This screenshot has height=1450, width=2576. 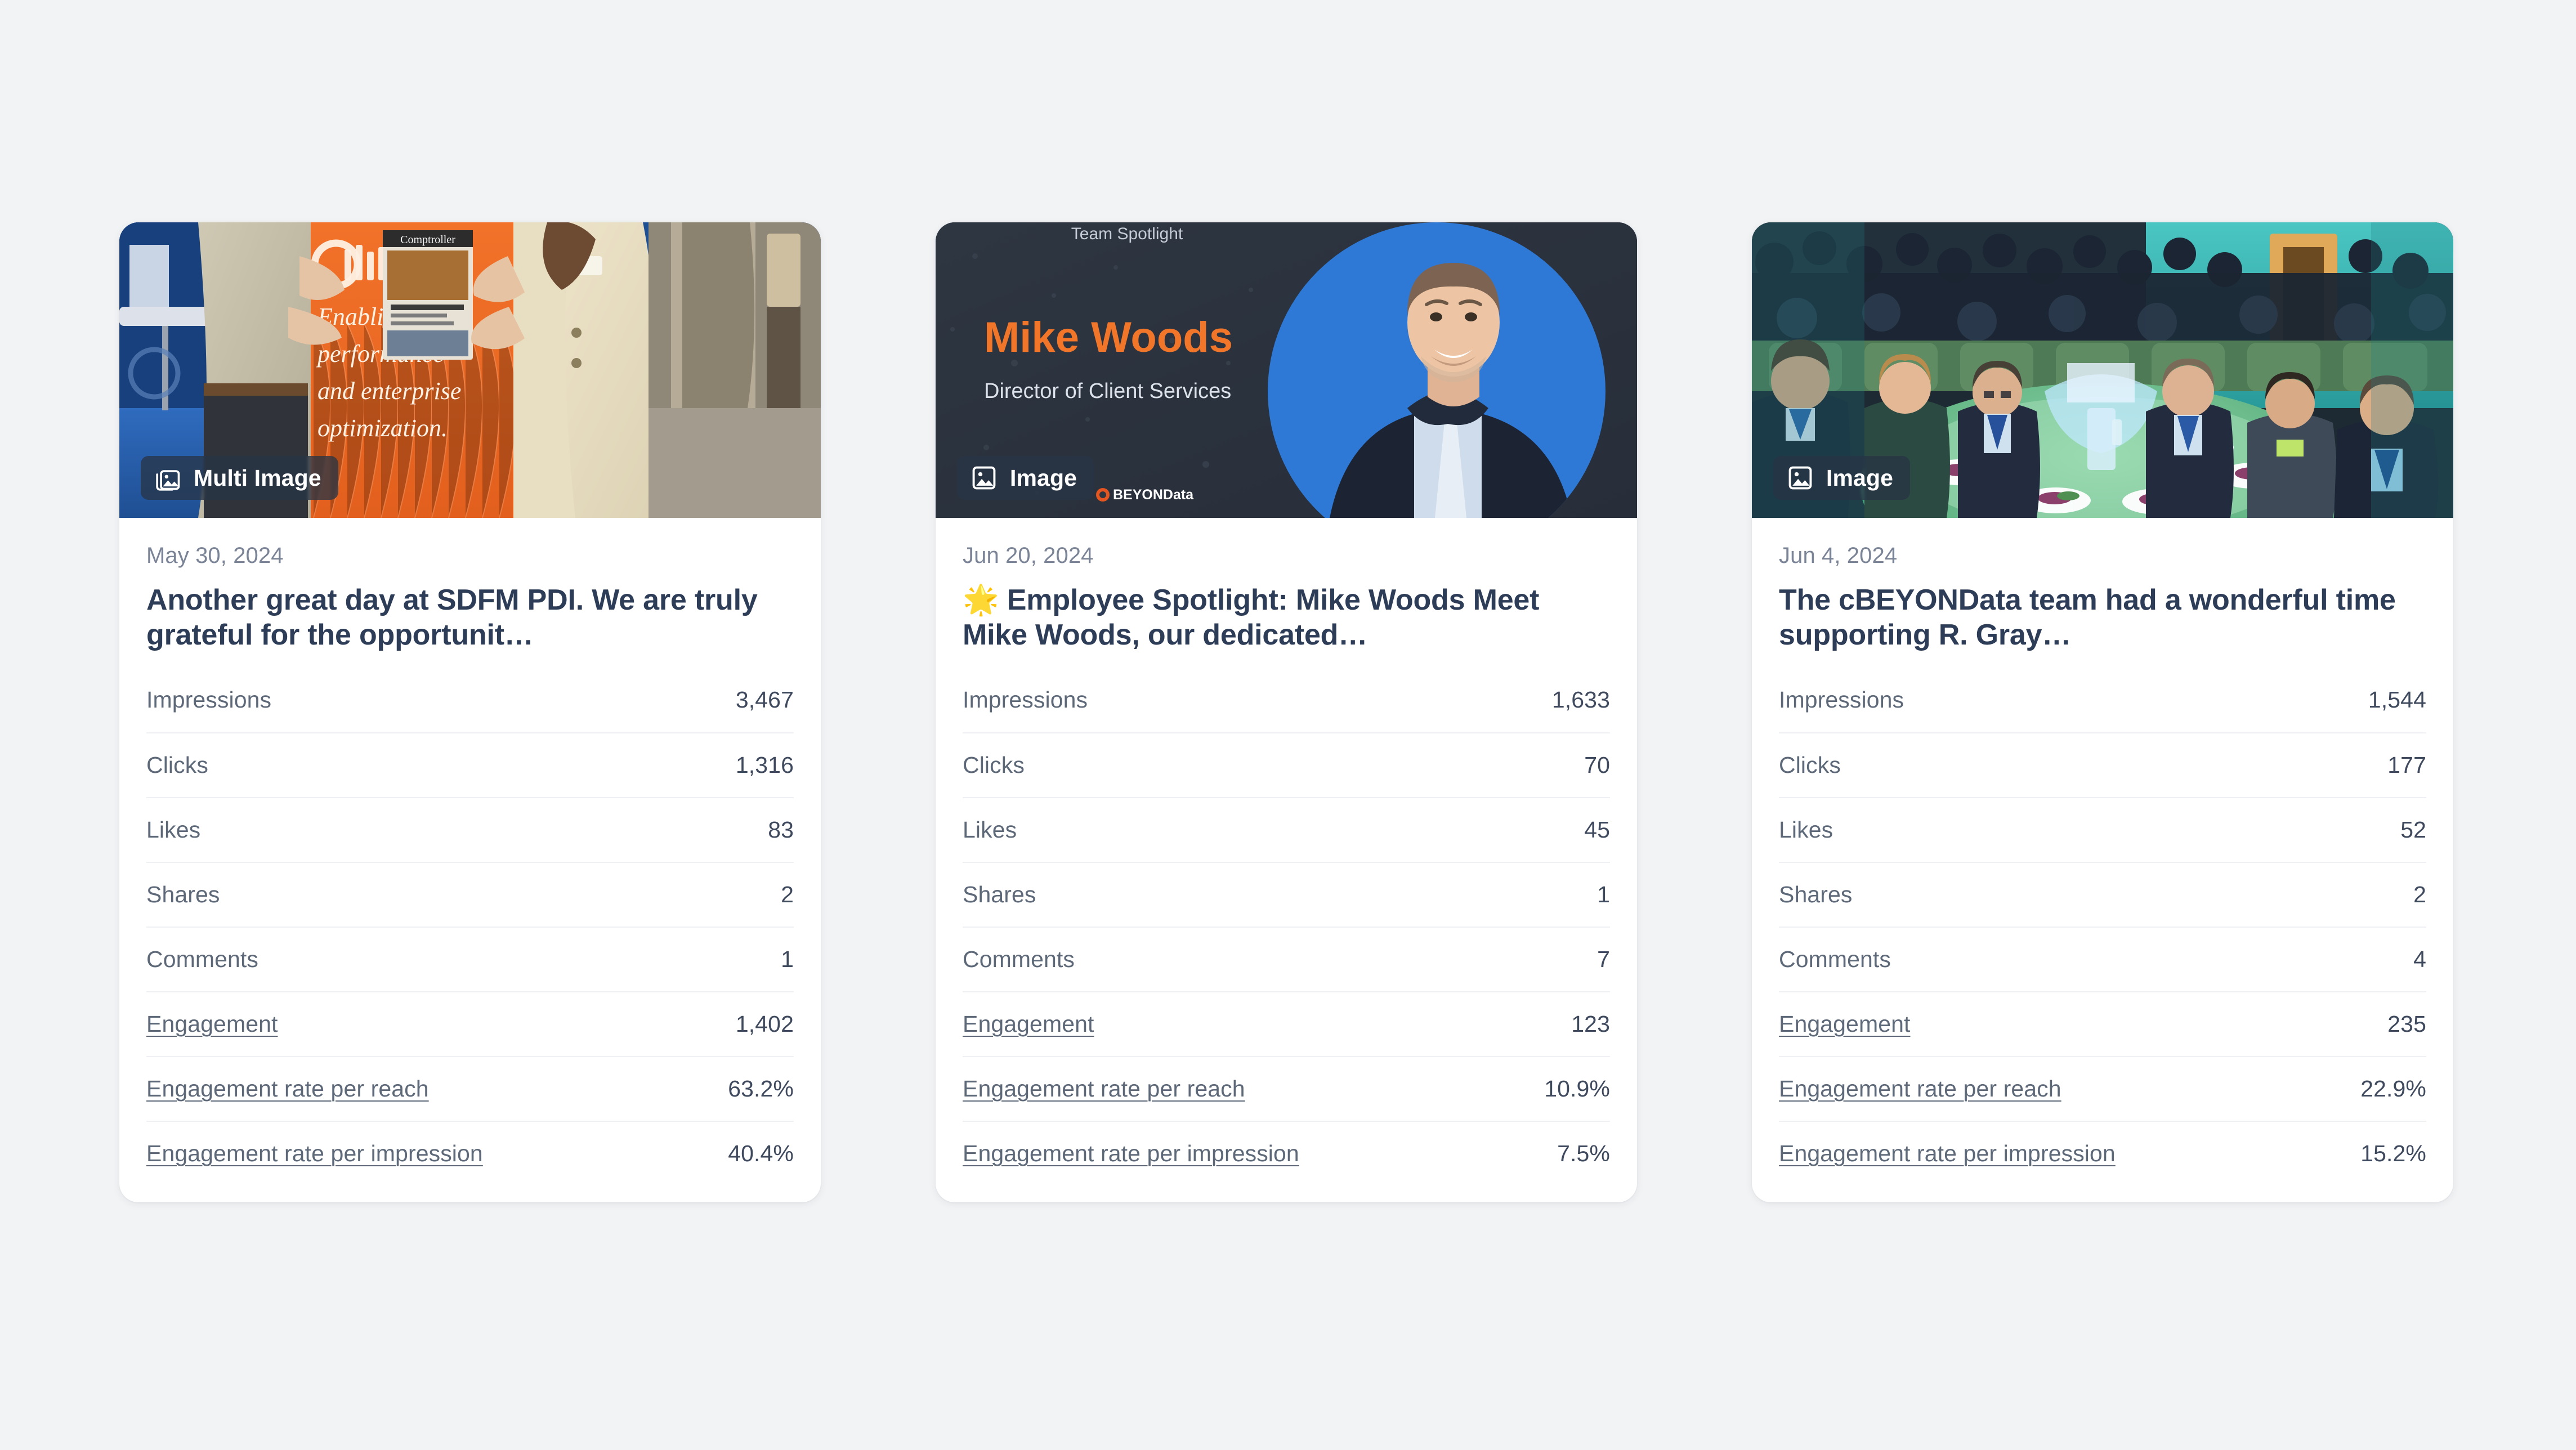 I want to click on metric-row-comments: Comments 4, so click(x=2102, y=958).